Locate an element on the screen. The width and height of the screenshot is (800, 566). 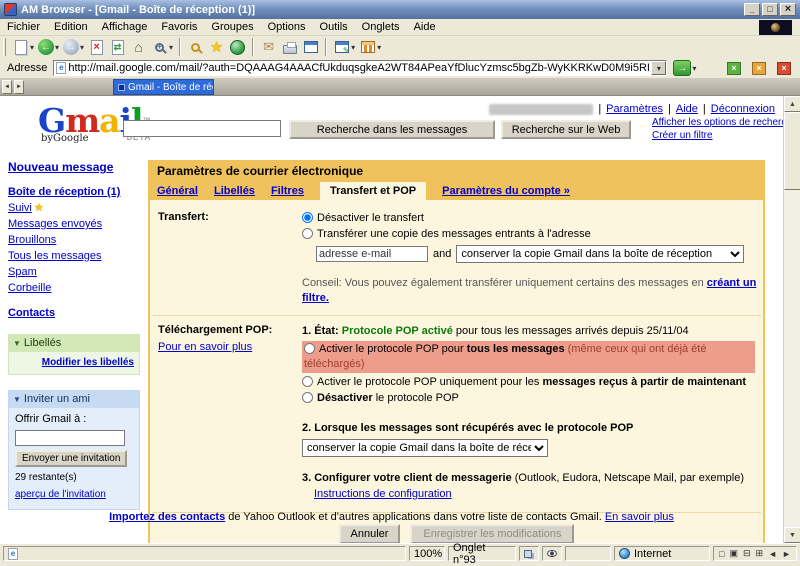
search-input is located at coordinates (202, 128).